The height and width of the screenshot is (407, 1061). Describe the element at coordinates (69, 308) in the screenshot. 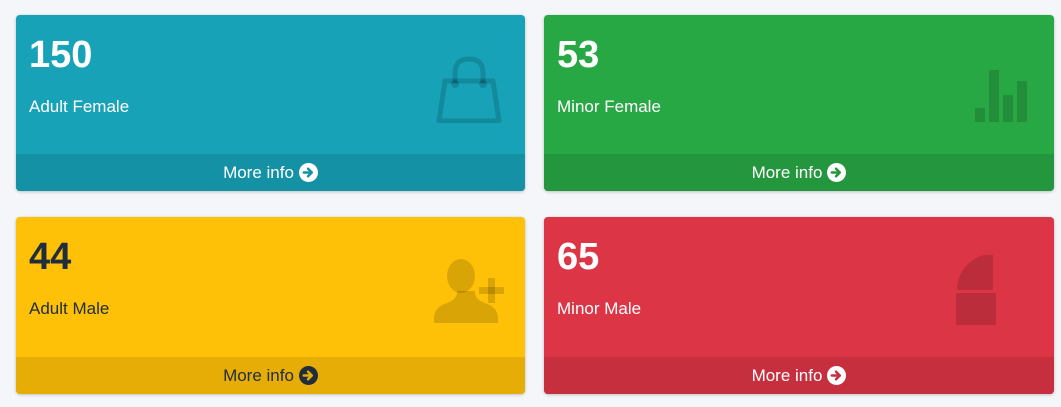

I see `stat-label: Adult Male` at that location.